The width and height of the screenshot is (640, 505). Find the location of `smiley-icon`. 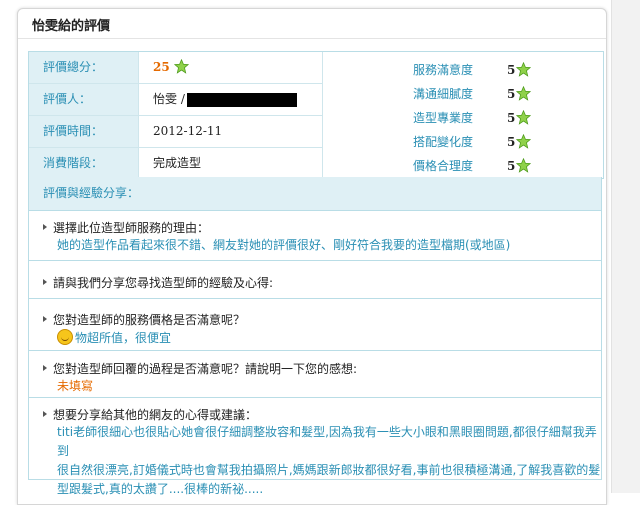

smiley-icon is located at coordinates (65, 337).